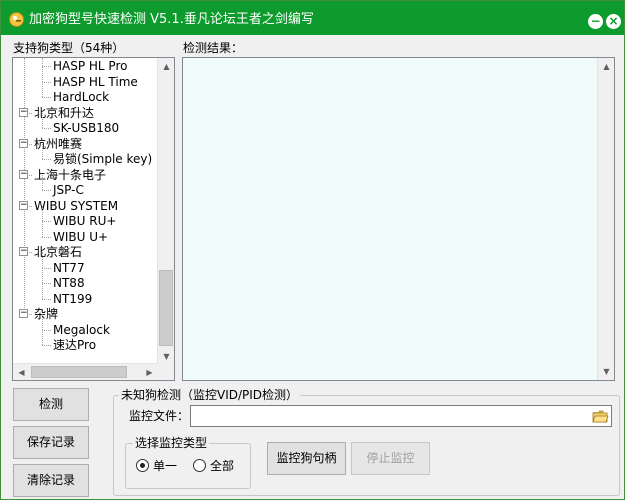  I want to click on monitor-handle-button: 监控狗句柄, so click(306, 458).